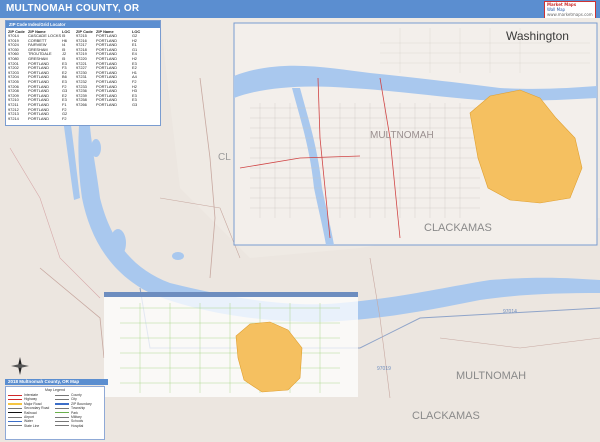  I want to click on legend-key-right-7: Hospital, so click(78, 426).